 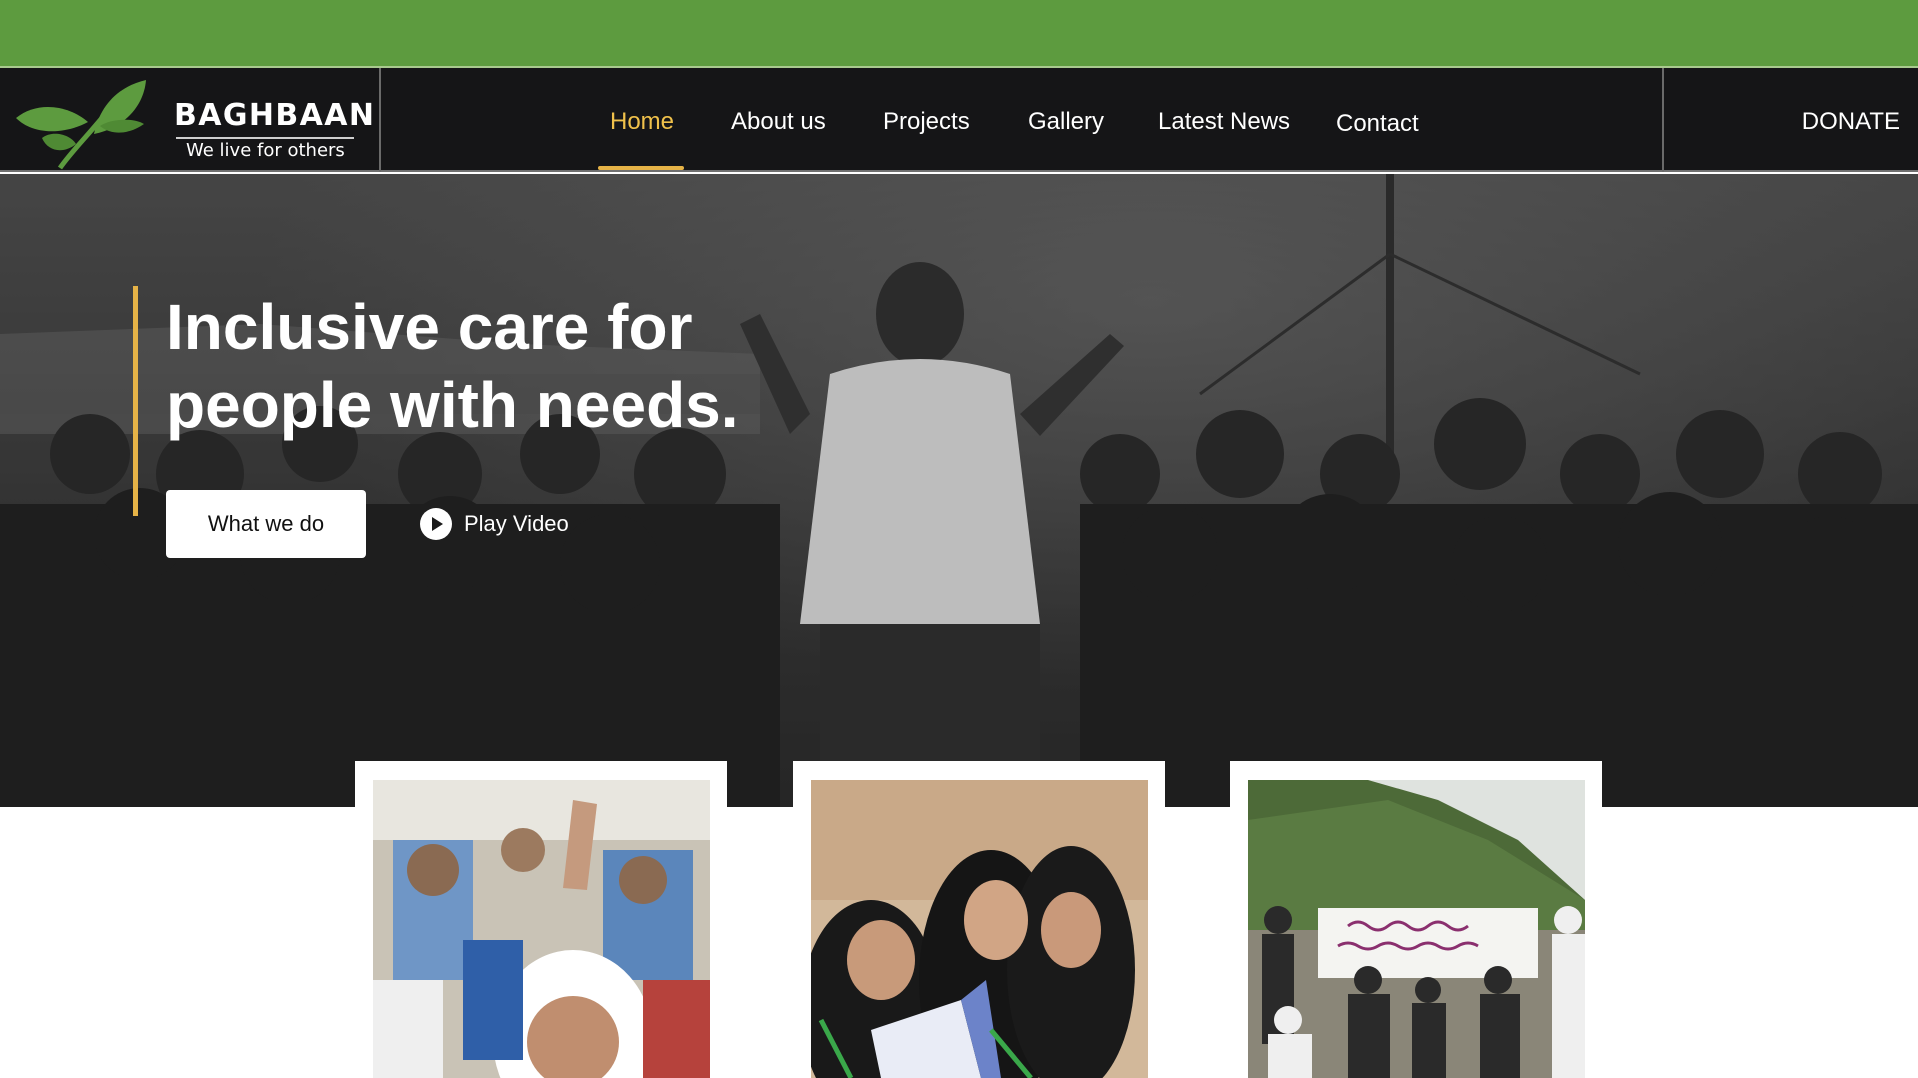 I want to click on donate-area: DONATE, so click(x=1790, y=120).